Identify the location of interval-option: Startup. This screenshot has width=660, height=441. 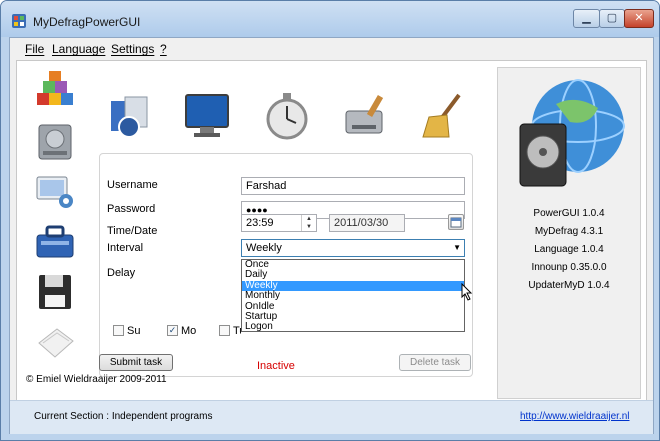
(353, 316).